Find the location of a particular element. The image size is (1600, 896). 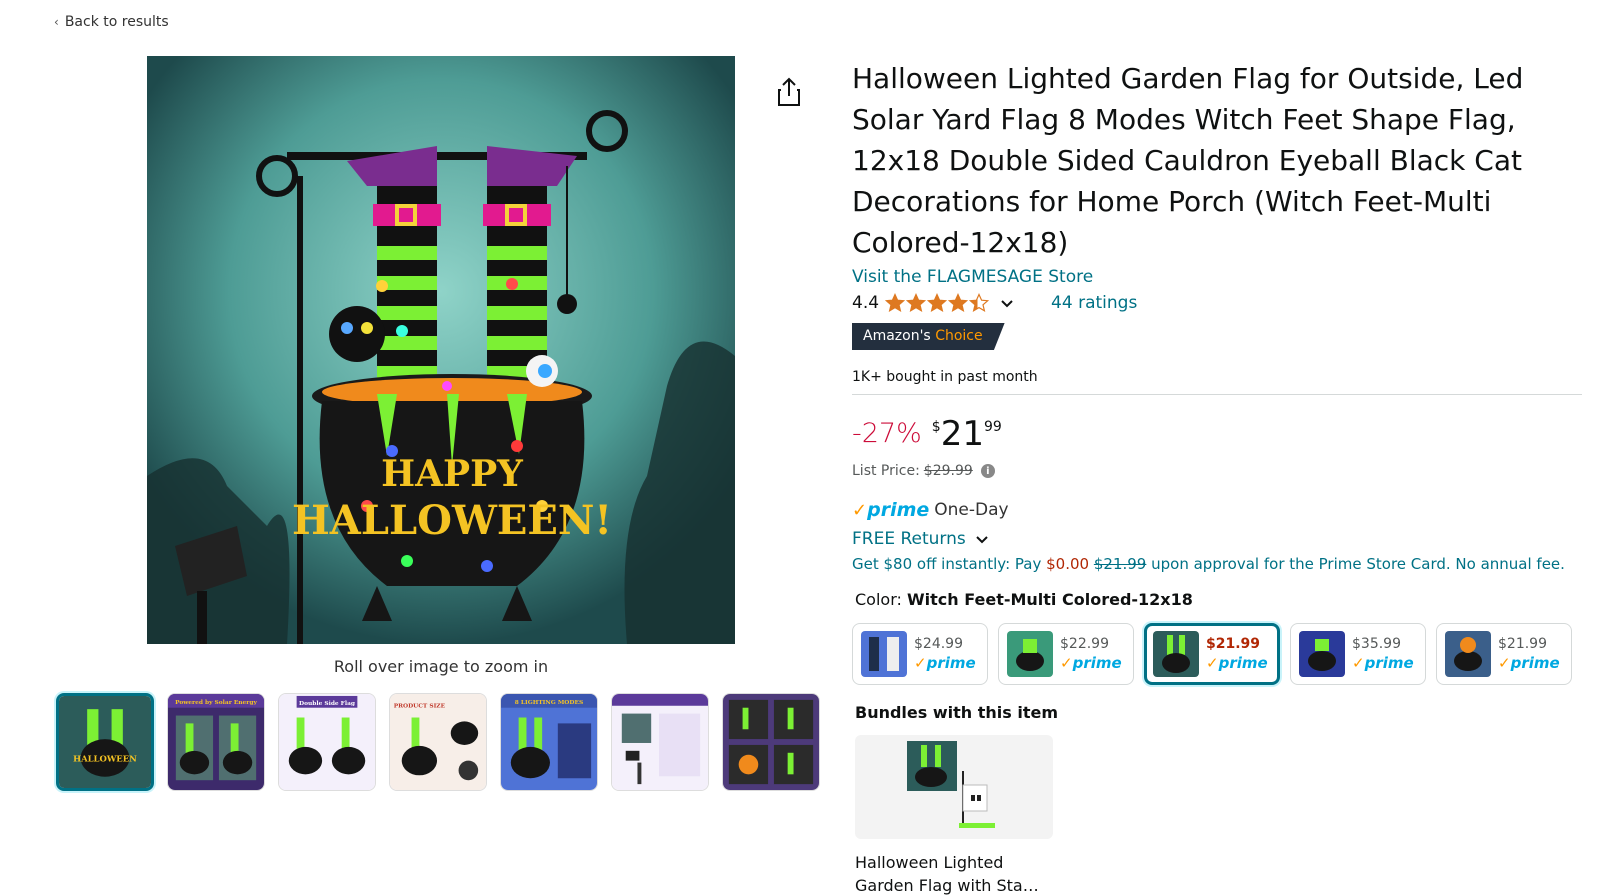

color-label: Color: Witch Feet-Multi Colored-12x18 is located at coordinates (1218, 599).